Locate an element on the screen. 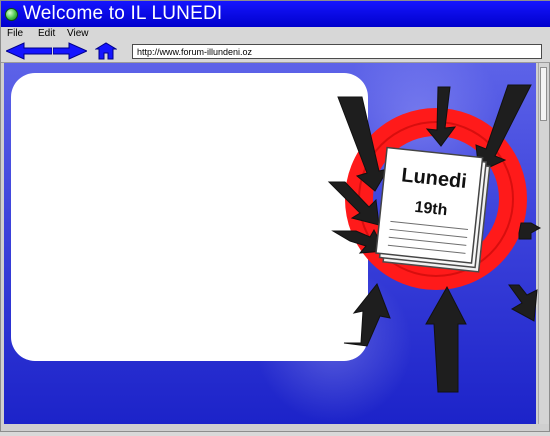 The image size is (550, 436). forward-button is located at coordinates (70, 53).